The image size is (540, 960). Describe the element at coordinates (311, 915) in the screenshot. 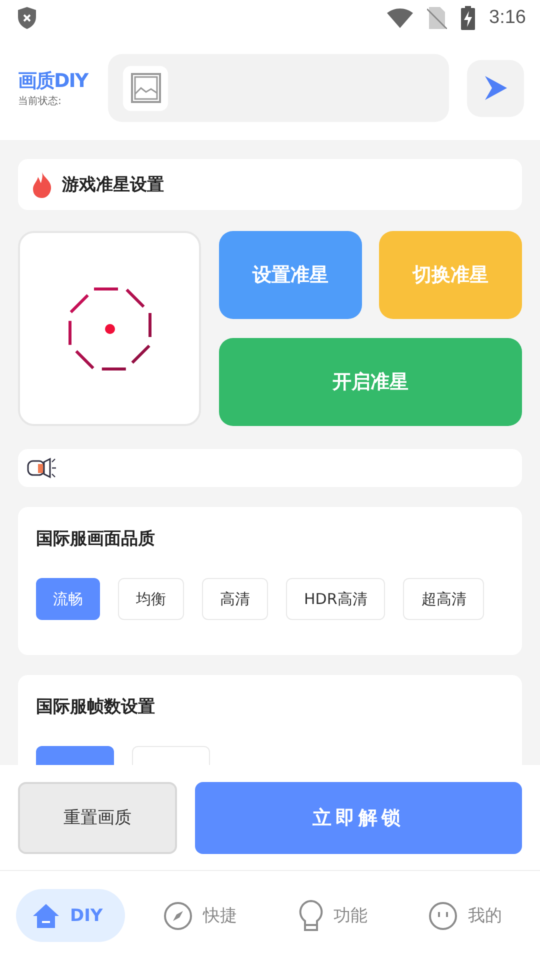

I see `lightbulb-icon` at that location.